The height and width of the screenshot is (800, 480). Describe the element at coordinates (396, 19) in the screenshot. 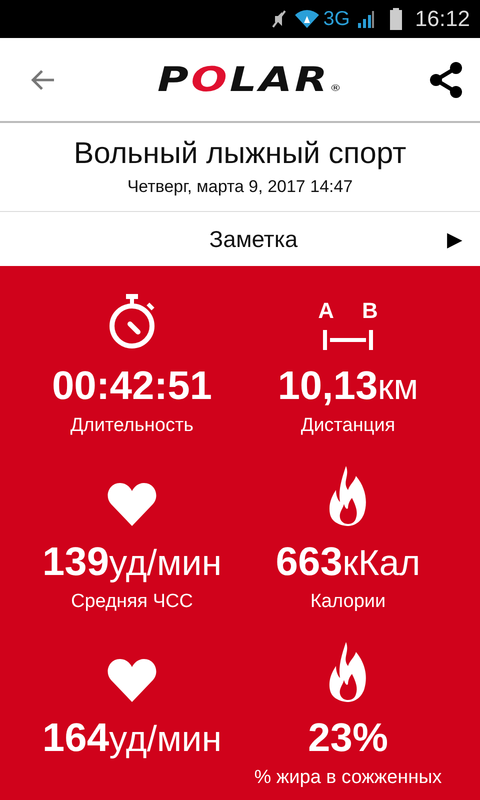

I see `battery-icon` at that location.